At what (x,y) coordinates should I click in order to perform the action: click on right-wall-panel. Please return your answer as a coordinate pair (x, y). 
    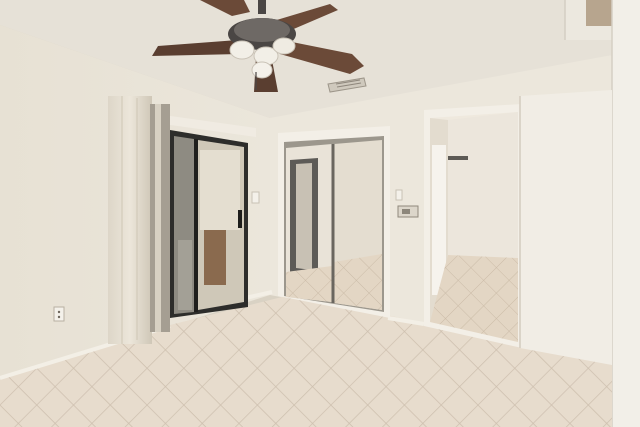
    Looking at the image, I should click on (566, 227).